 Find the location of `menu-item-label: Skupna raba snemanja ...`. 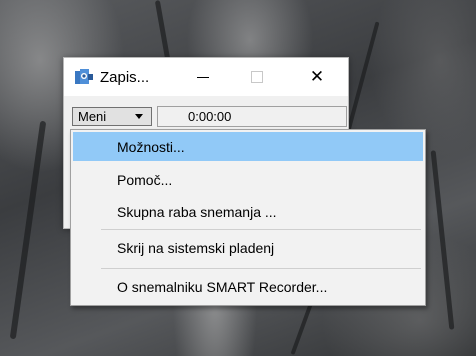

menu-item-label: Skupna raba snemanja ... is located at coordinates (197, 211).